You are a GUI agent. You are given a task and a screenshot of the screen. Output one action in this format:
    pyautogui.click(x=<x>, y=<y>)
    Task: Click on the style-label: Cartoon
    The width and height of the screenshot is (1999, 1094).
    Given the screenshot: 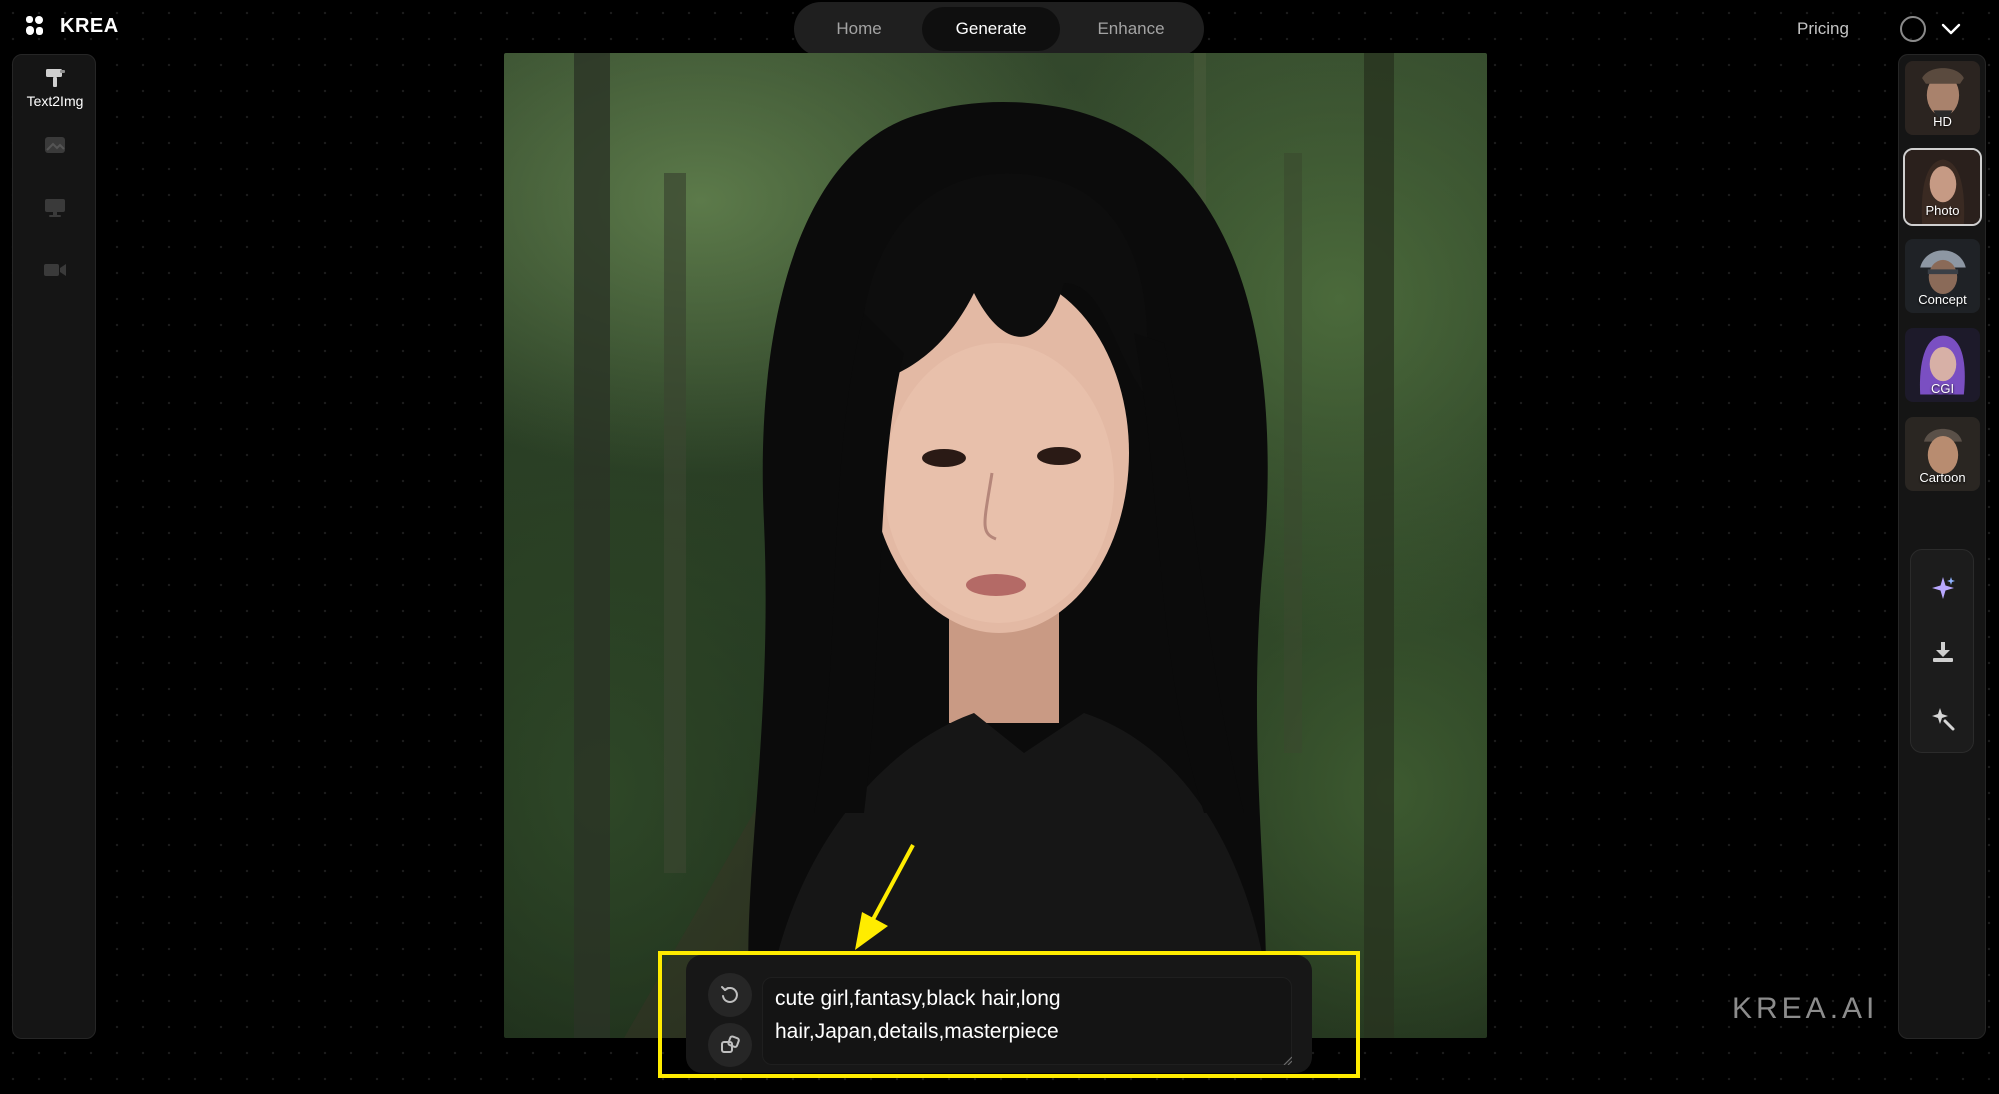 What is the action you would take?
    pyautogui.click(x=1942, y=477)
    